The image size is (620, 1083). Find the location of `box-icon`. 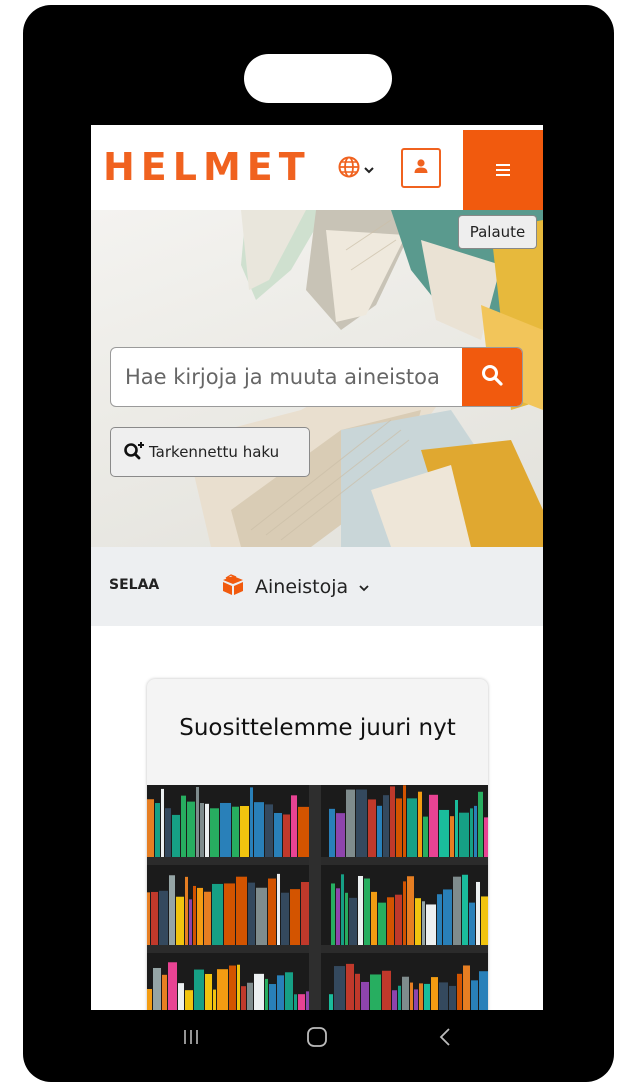

box-icon is located at coordinates (233, 587).